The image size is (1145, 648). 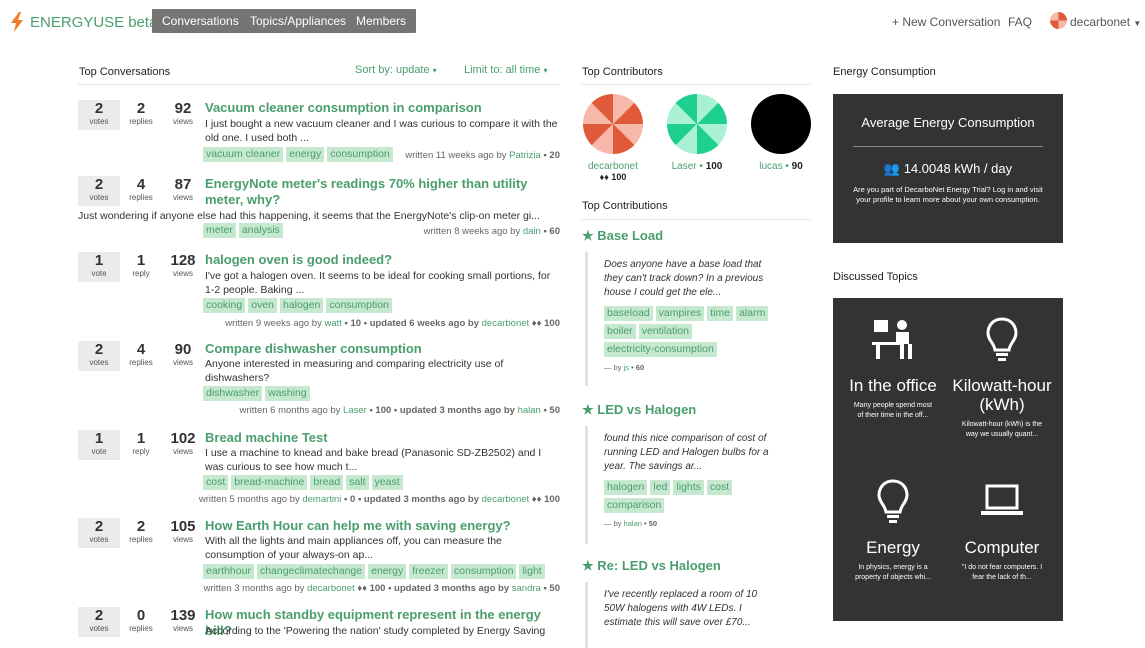 What do you see at coordinates (633, 523) in the screenshot?
I see `author-link: halan` at bounding box center [633, 523].